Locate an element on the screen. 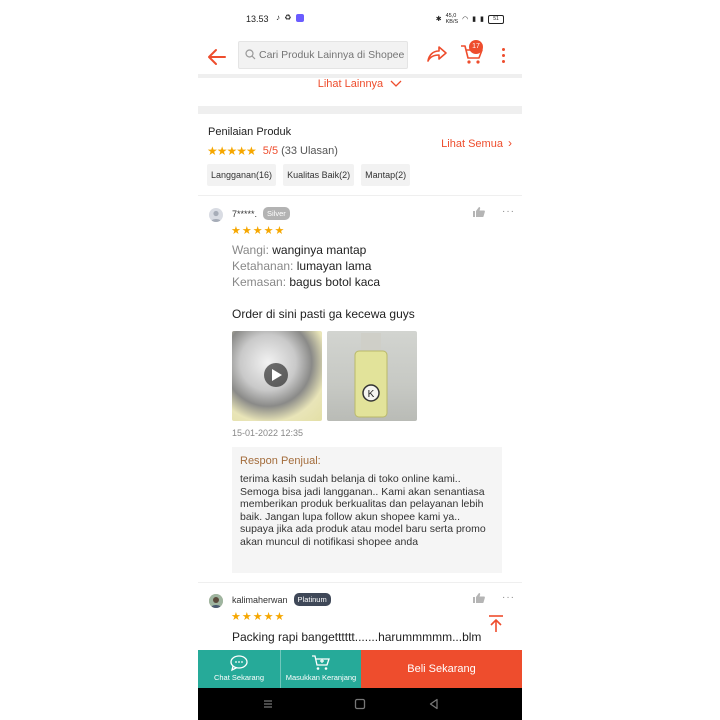 Image resolution: width=720 pixels, height=720 pixels. review-header: kalimaherwan Platinum is located at coordinates (281, 599).